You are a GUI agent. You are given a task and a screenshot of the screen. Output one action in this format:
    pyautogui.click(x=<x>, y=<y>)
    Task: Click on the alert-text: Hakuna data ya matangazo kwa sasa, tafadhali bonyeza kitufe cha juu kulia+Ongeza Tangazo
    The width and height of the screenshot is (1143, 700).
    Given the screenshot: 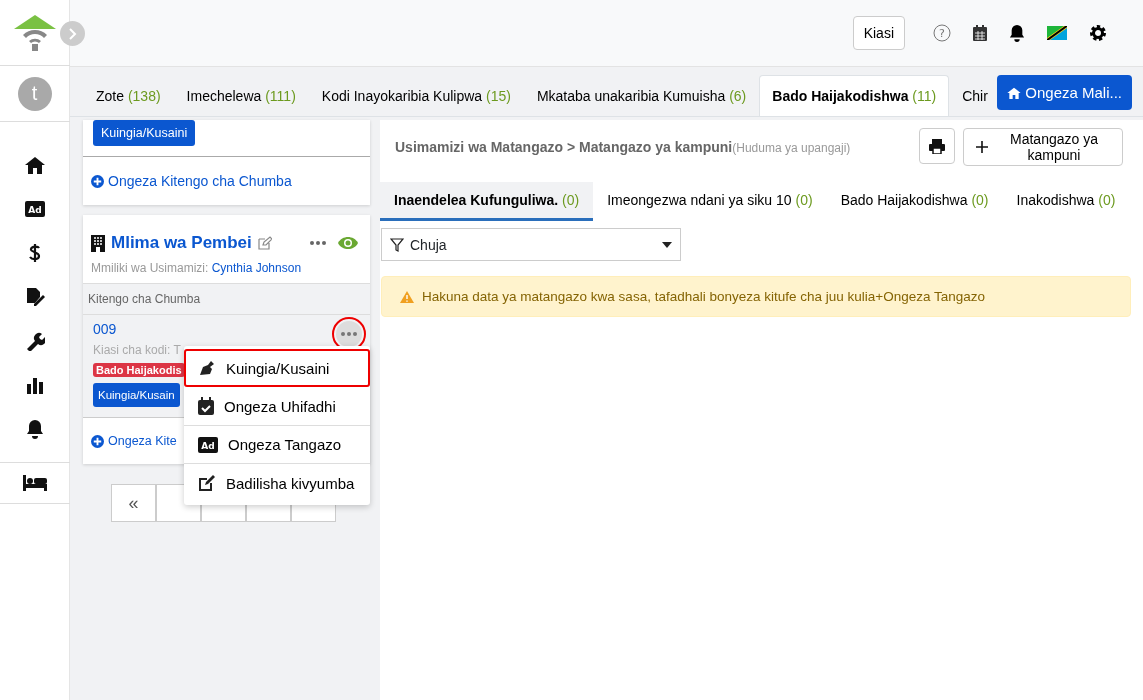 What is the action you would take?
    pyautogui.click(x=703, y=296)
    